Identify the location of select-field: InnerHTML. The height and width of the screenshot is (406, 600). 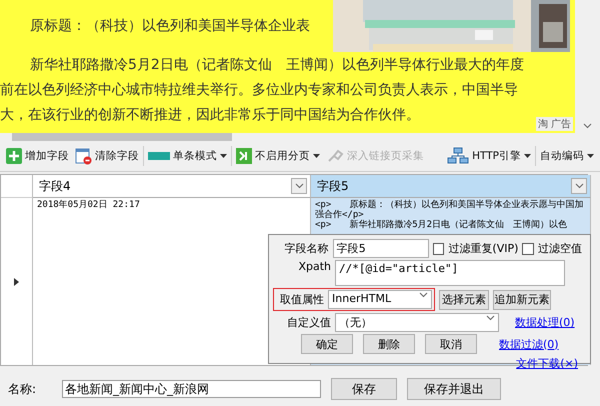
(380, 299).